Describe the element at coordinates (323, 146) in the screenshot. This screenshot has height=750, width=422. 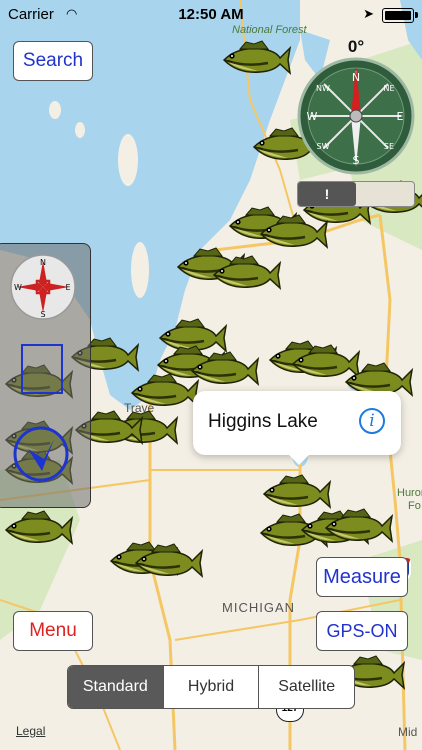
I see `compass-sw: SW` at that location.